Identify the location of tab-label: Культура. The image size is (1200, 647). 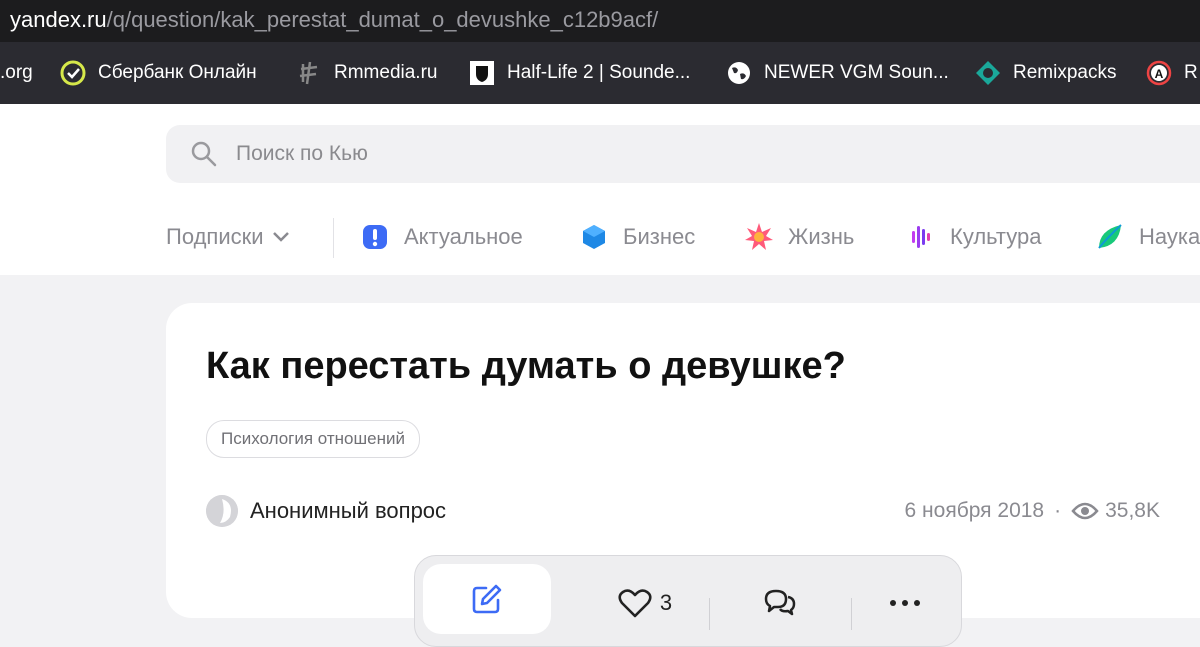
(996, 236).